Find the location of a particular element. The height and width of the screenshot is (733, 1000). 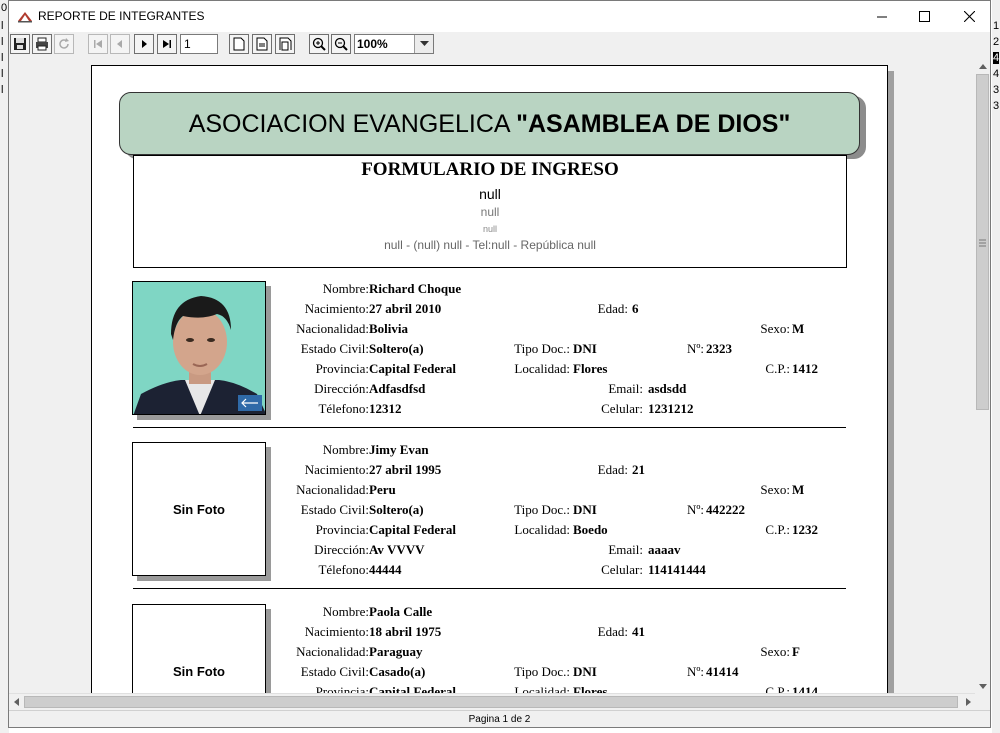

page-status: Pagina 1 de 2 is located at coordinates (499, 719).